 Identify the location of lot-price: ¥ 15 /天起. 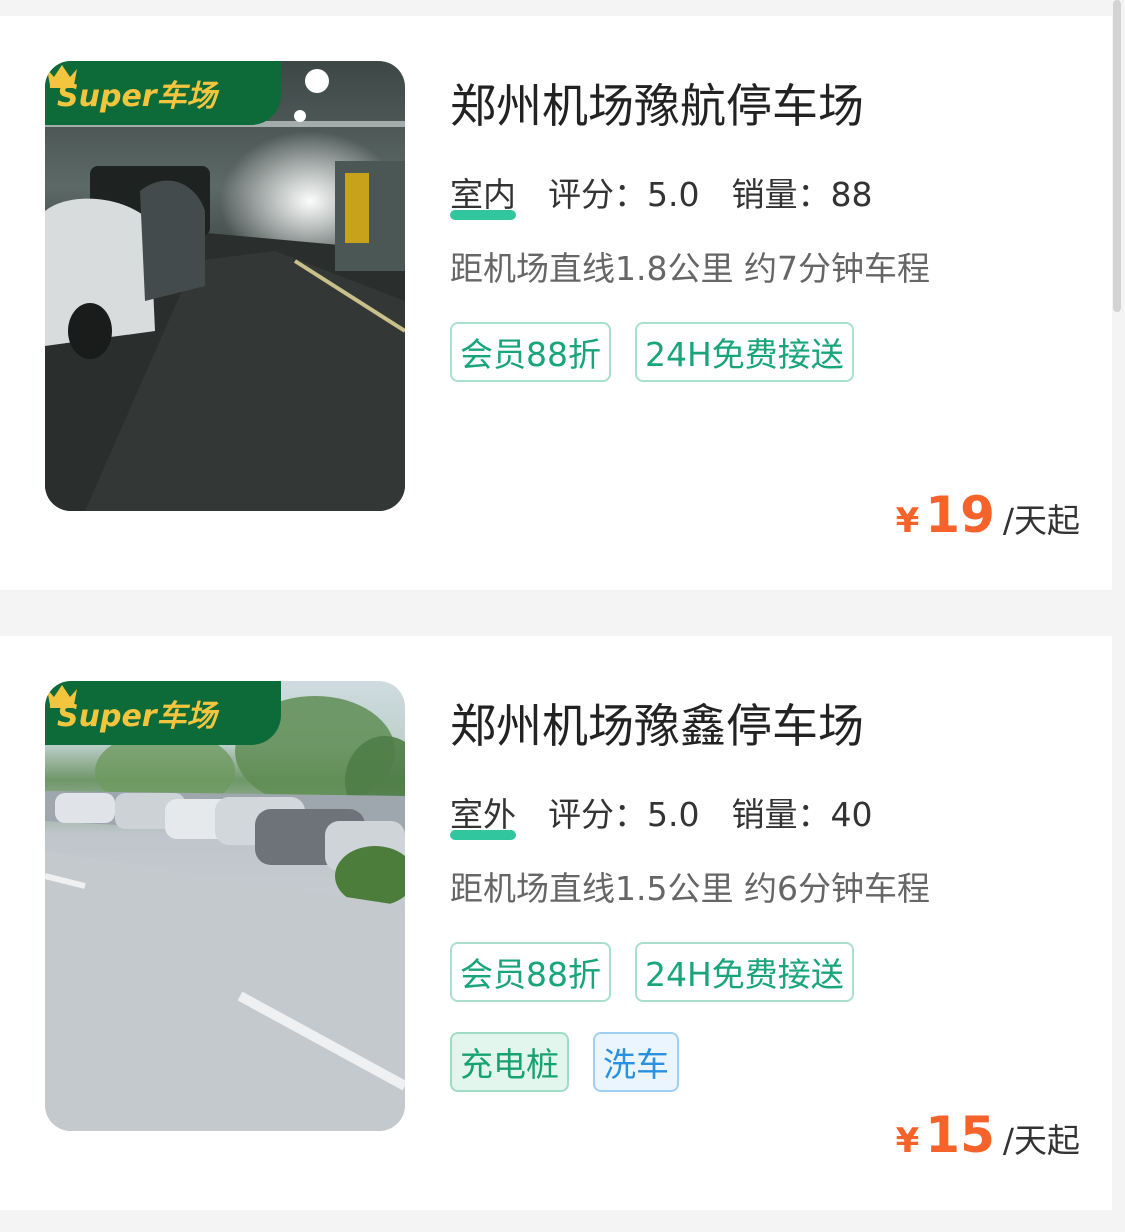
(988, 1135).